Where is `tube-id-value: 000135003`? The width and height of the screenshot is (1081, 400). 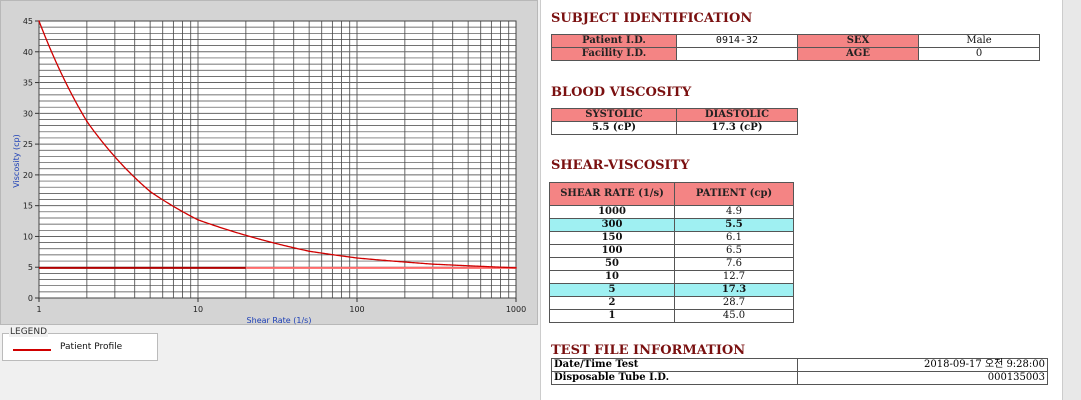
tube-id-value: 000135003 is located at coordinates (922, 378).